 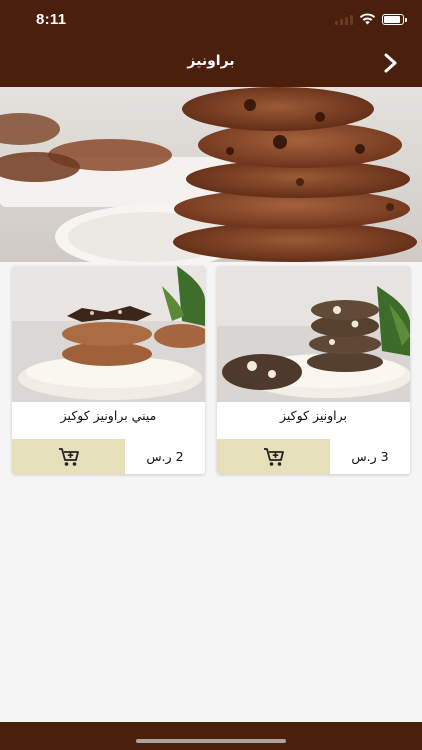 What do you see at coordinates (367, 19) in the screenshot?
I see `wifi-icon` at bounding box center [367, 19].